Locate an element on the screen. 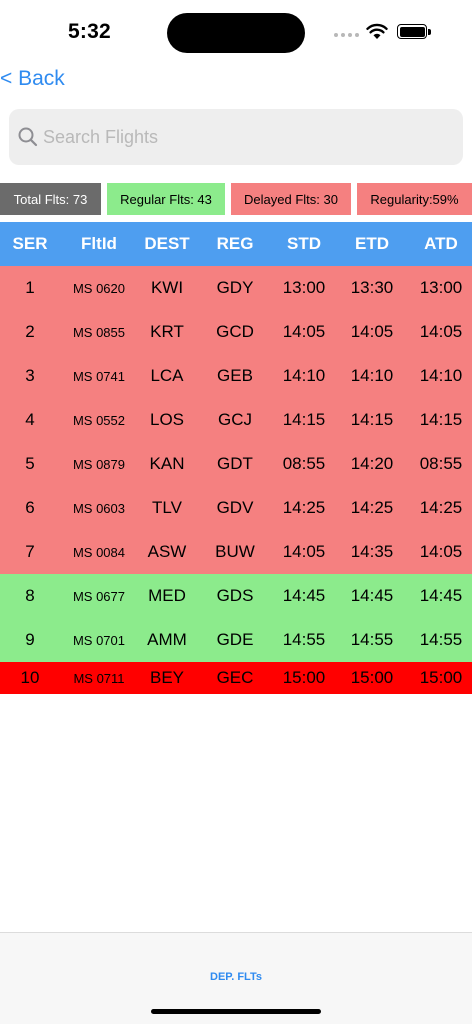  status-bar: 5:32 is located at coordinates (236, 30).